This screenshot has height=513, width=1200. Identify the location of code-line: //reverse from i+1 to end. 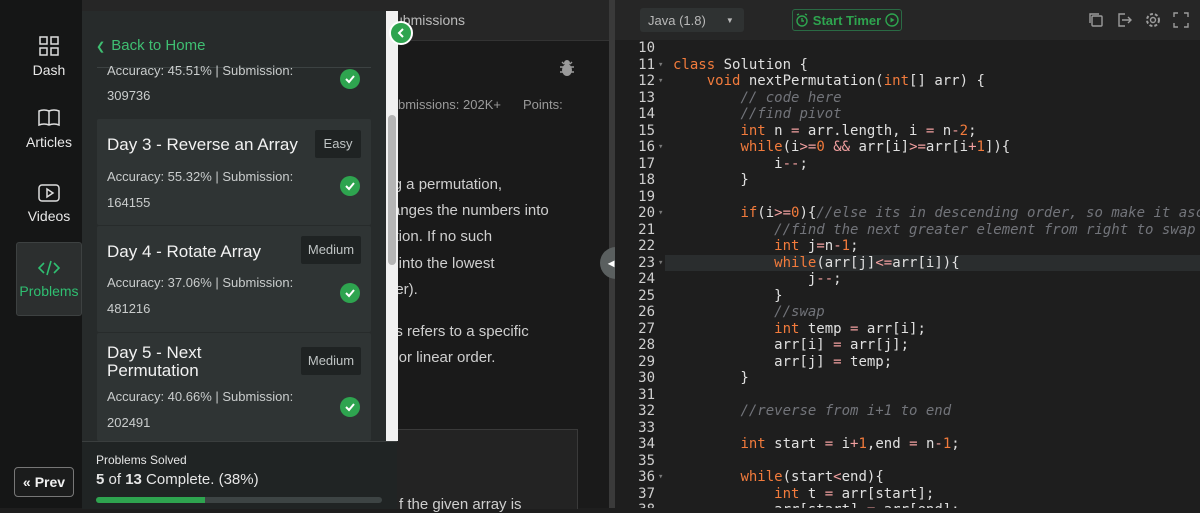
(812, 411).